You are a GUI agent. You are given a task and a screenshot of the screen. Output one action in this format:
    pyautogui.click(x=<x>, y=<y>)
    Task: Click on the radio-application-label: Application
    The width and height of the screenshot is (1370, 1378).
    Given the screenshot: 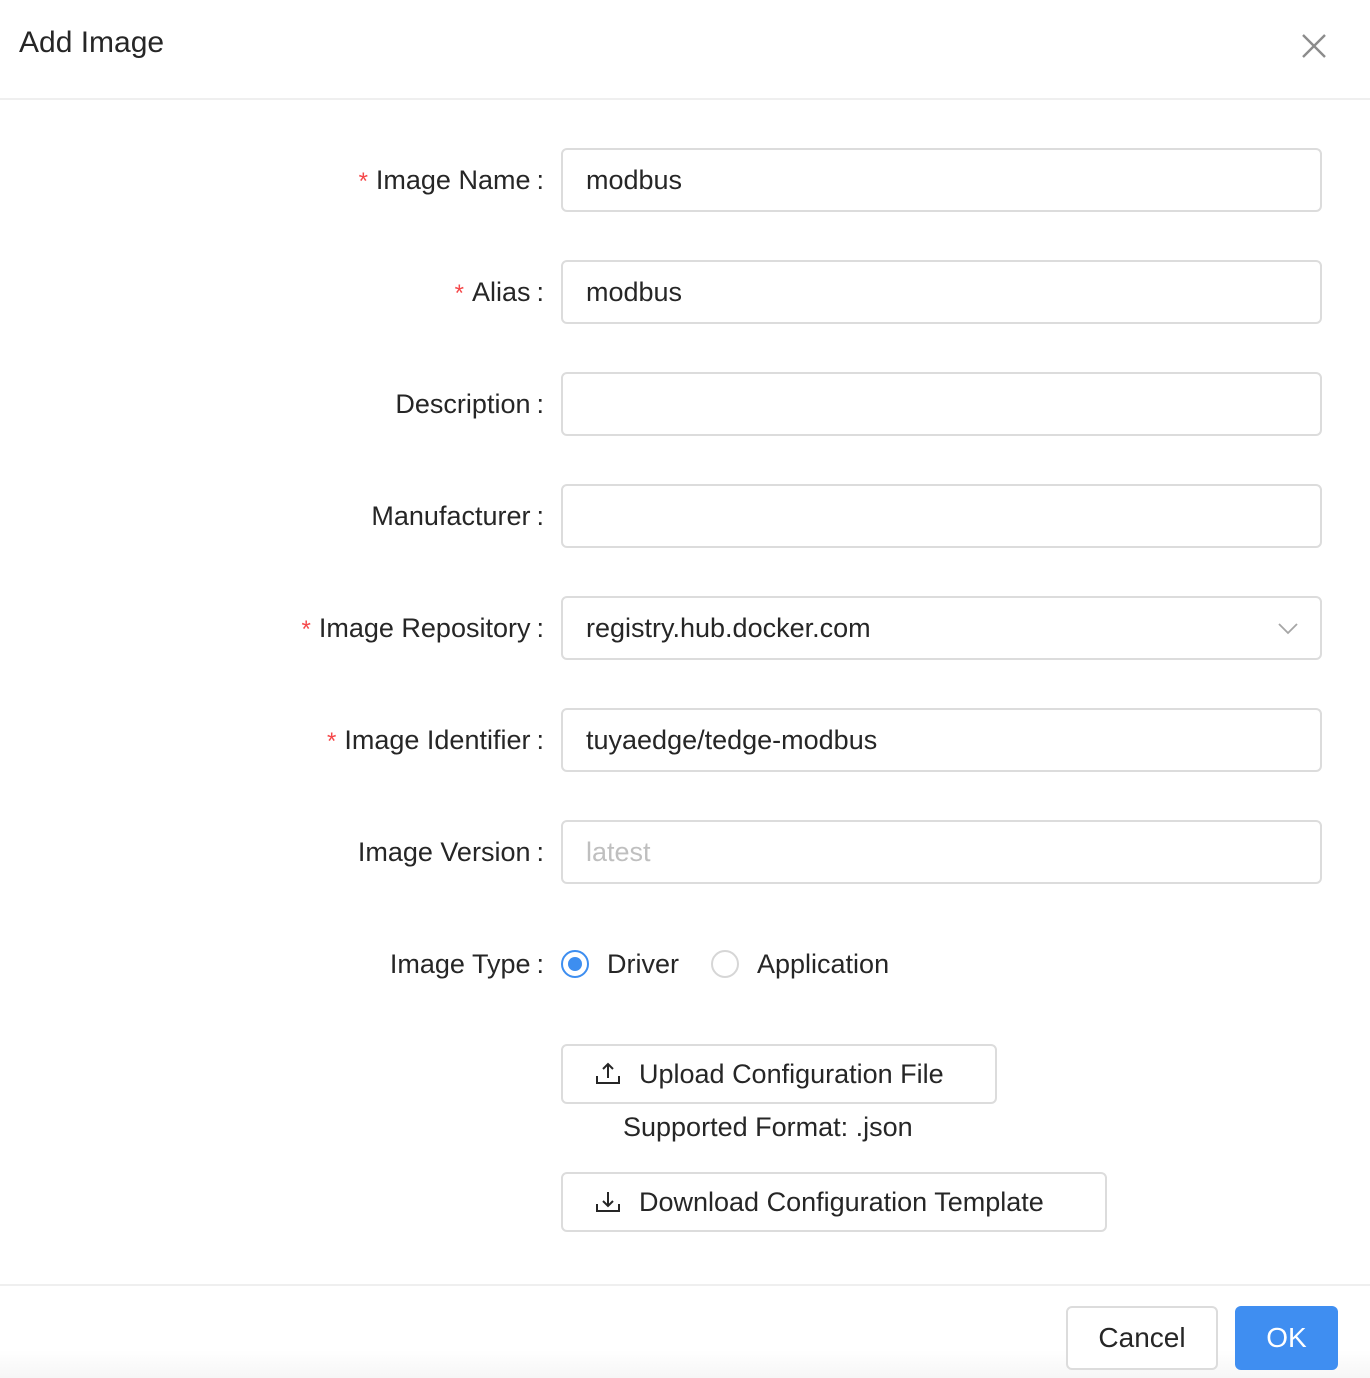 What is the action you would take?
    pyautogui.click(x=823, y=963)
    